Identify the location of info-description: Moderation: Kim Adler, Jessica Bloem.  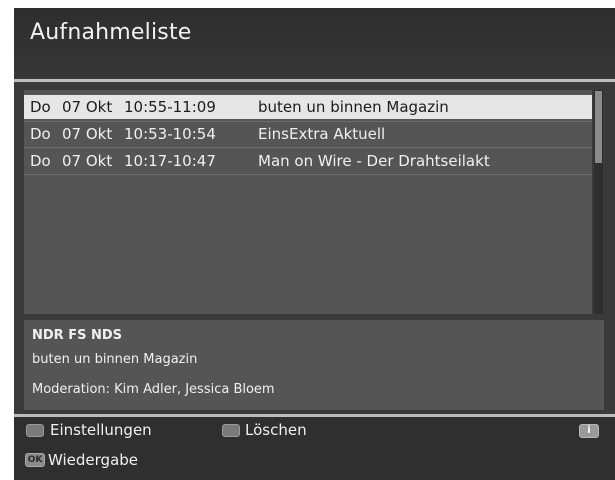
(153, 389).